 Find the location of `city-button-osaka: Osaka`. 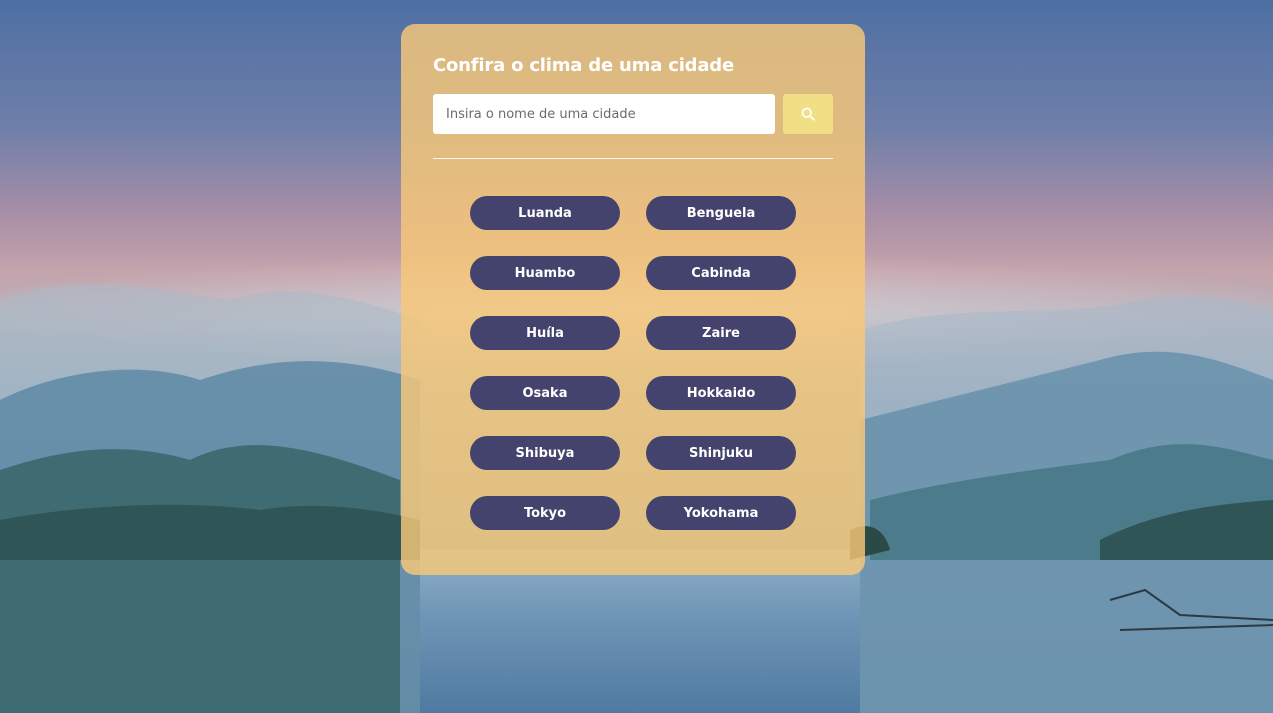

city-button-osaka: Osaka is located at coordinates (545, 393).